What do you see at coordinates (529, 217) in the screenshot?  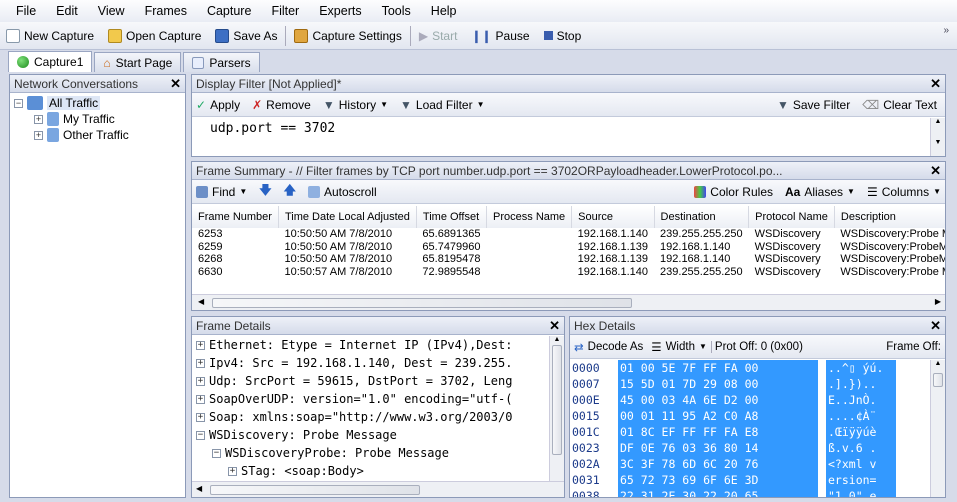 I see `column-header: Process Name` at bounding box center [529, 217].